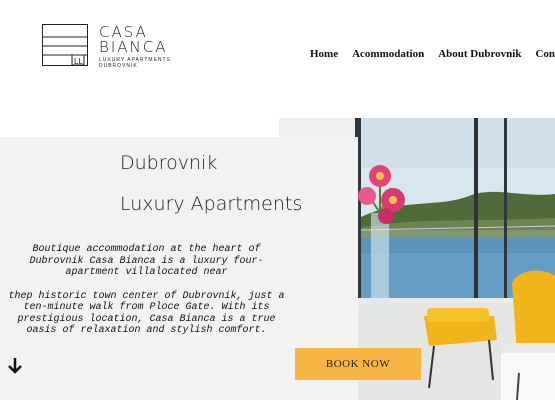 This screenshot has width=555, height=400. Describe the element at coordinates (388, 54) in the screenshot. I see `nav-accommodation: Acommodation` at that location.